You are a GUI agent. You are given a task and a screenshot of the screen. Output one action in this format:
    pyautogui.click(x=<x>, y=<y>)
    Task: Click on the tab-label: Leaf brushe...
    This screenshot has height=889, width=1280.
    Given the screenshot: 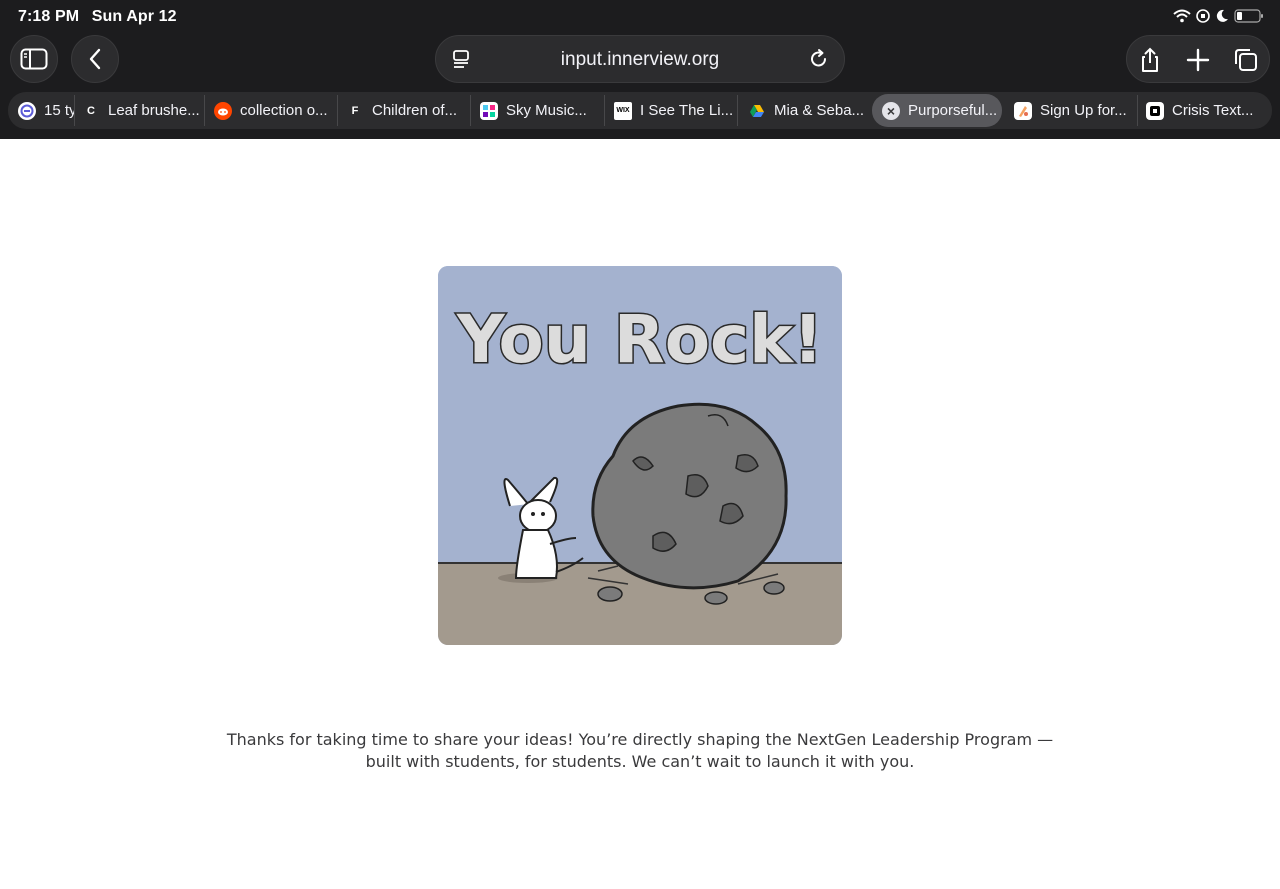 What is the action you would take?
    pyautogui.click(x=154, y=110)
    